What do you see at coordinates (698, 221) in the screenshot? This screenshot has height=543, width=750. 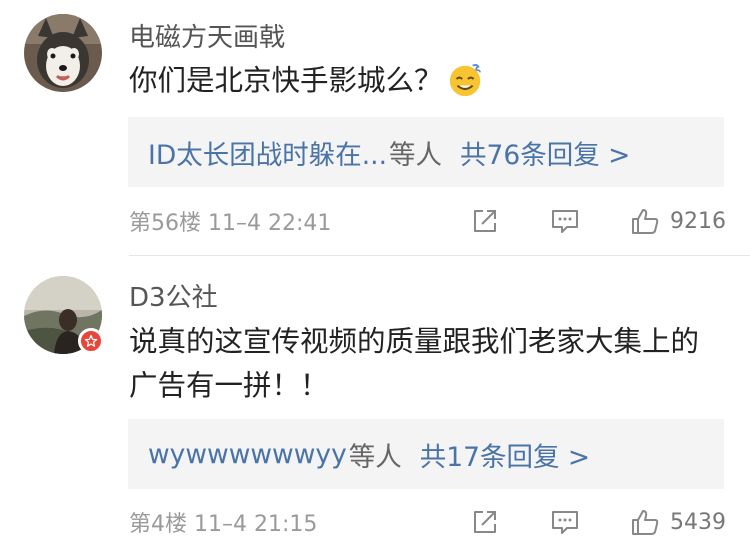 I see `like-count: 9216` at bounding box center [698, 221].